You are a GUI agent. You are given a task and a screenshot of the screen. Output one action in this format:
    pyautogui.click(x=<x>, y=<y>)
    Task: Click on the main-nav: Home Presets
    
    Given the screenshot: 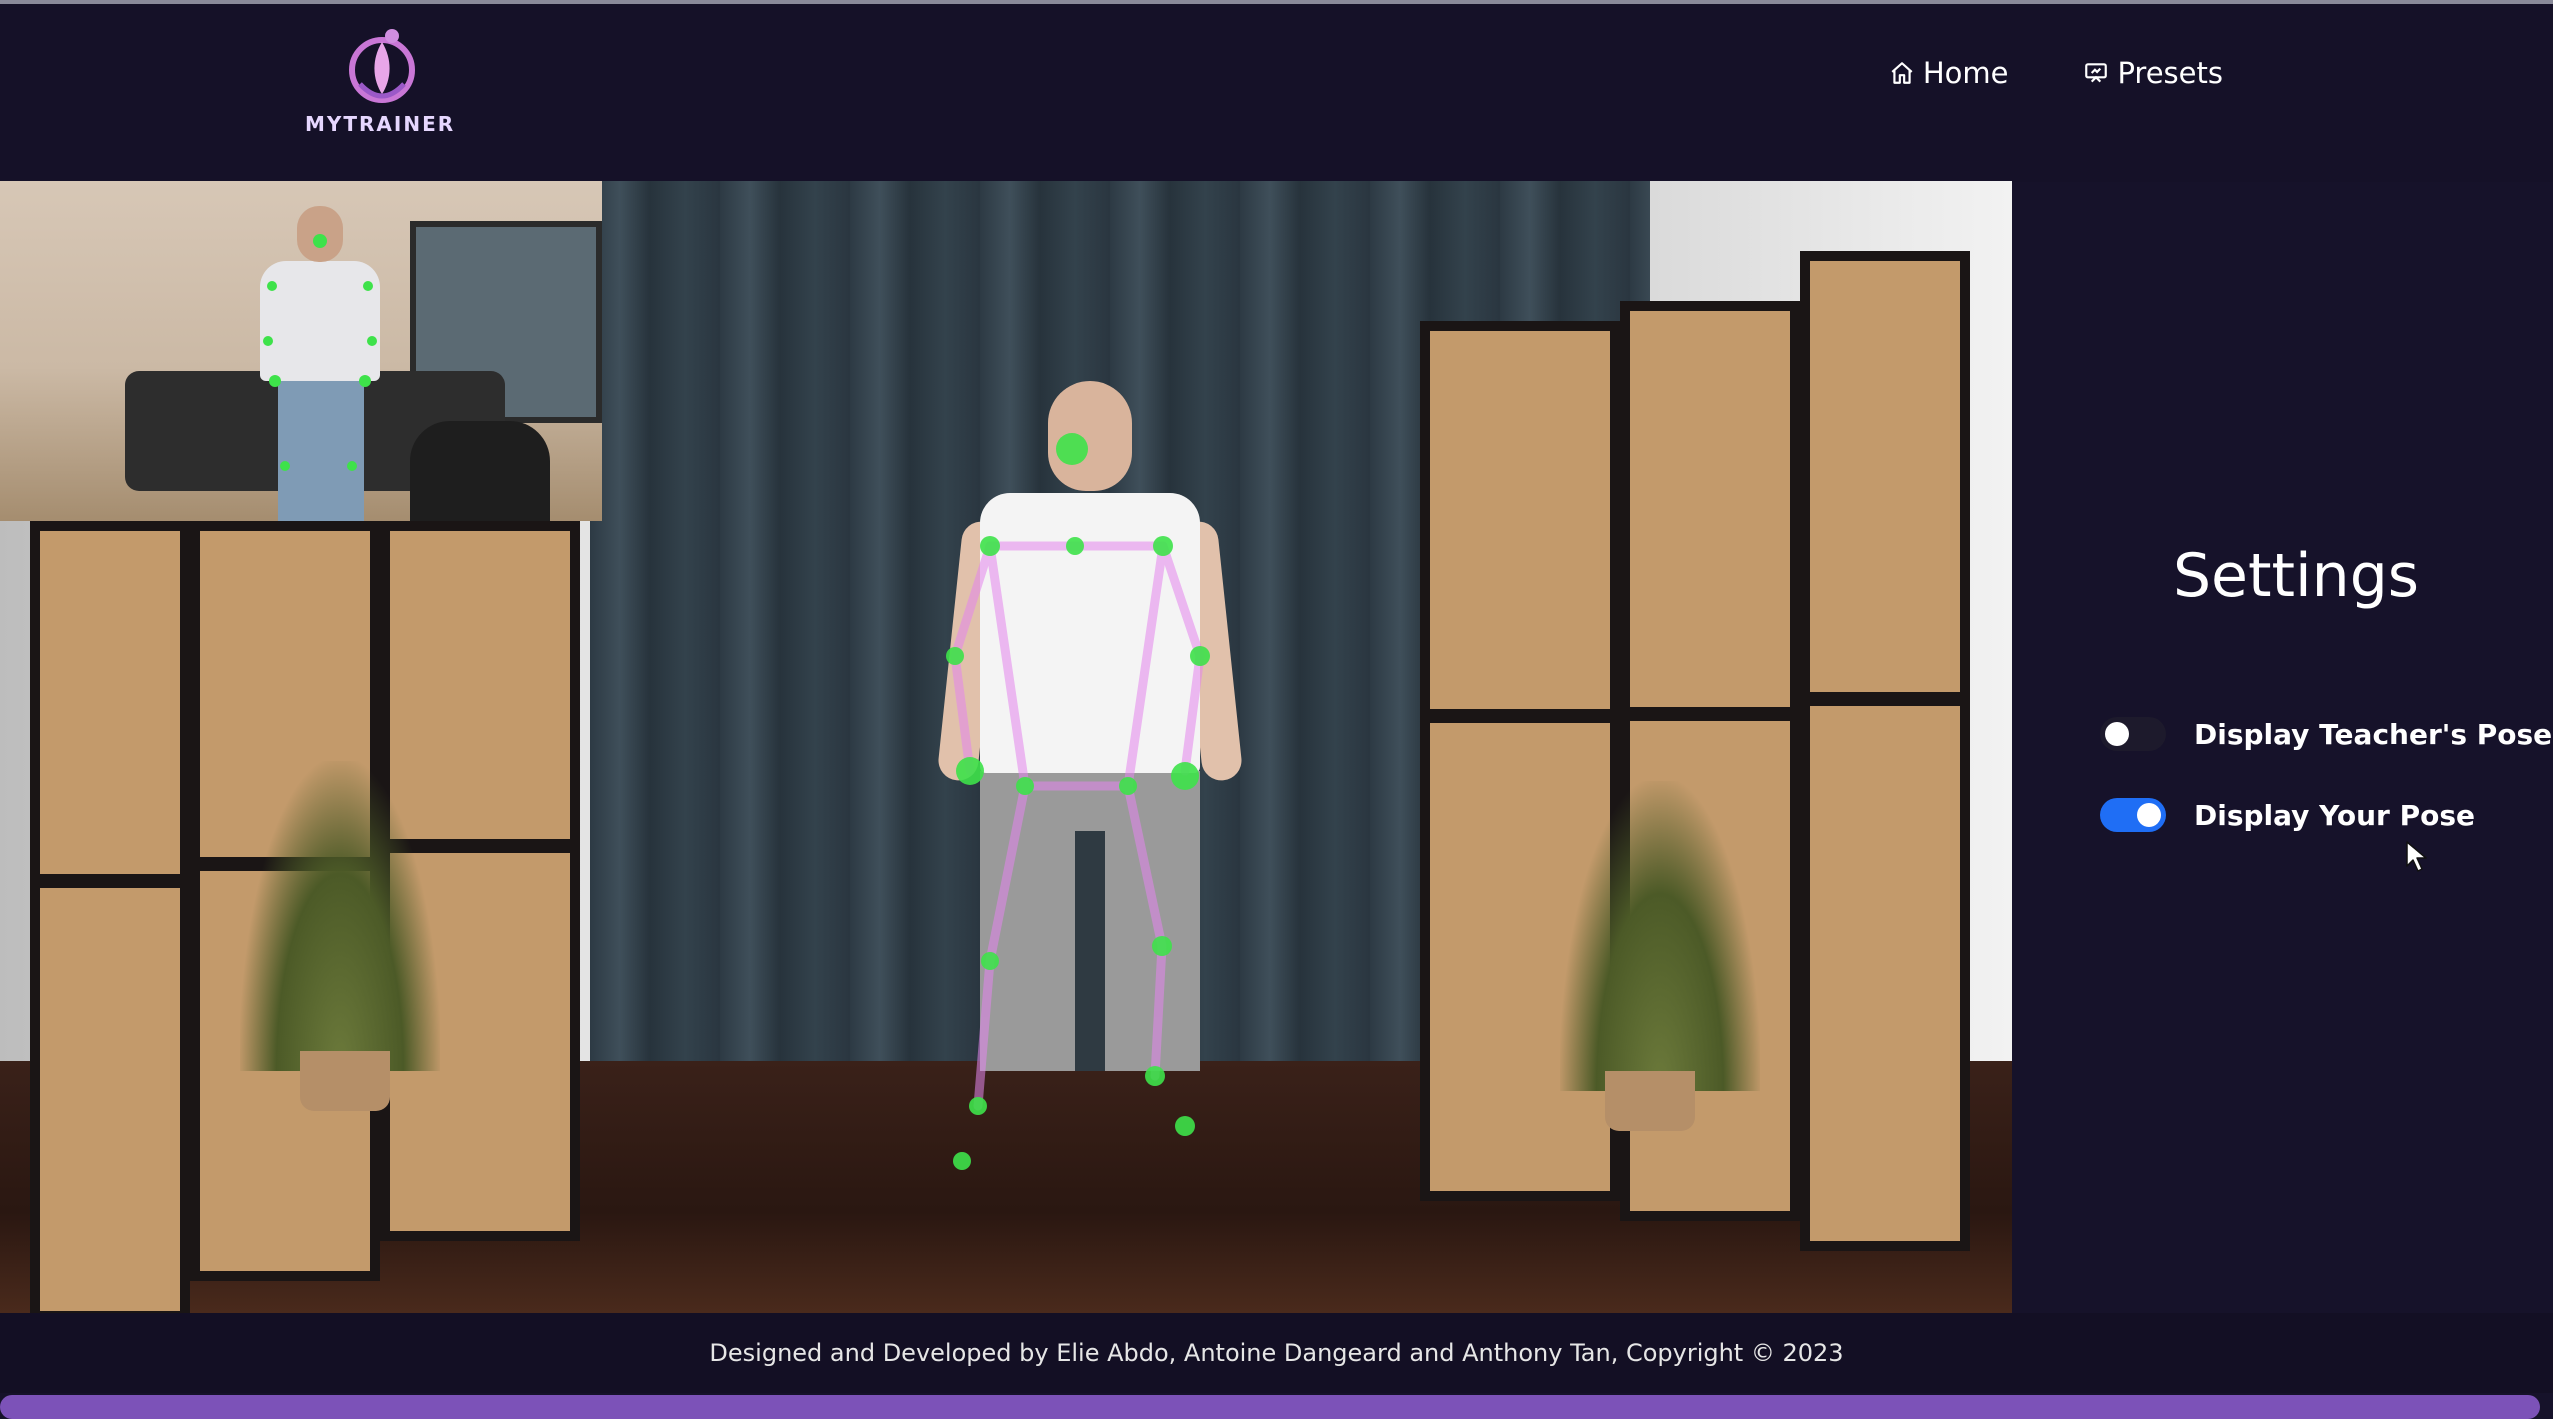 What is the action you would take?
    pyautogui.click(x=2056, y=73)
    